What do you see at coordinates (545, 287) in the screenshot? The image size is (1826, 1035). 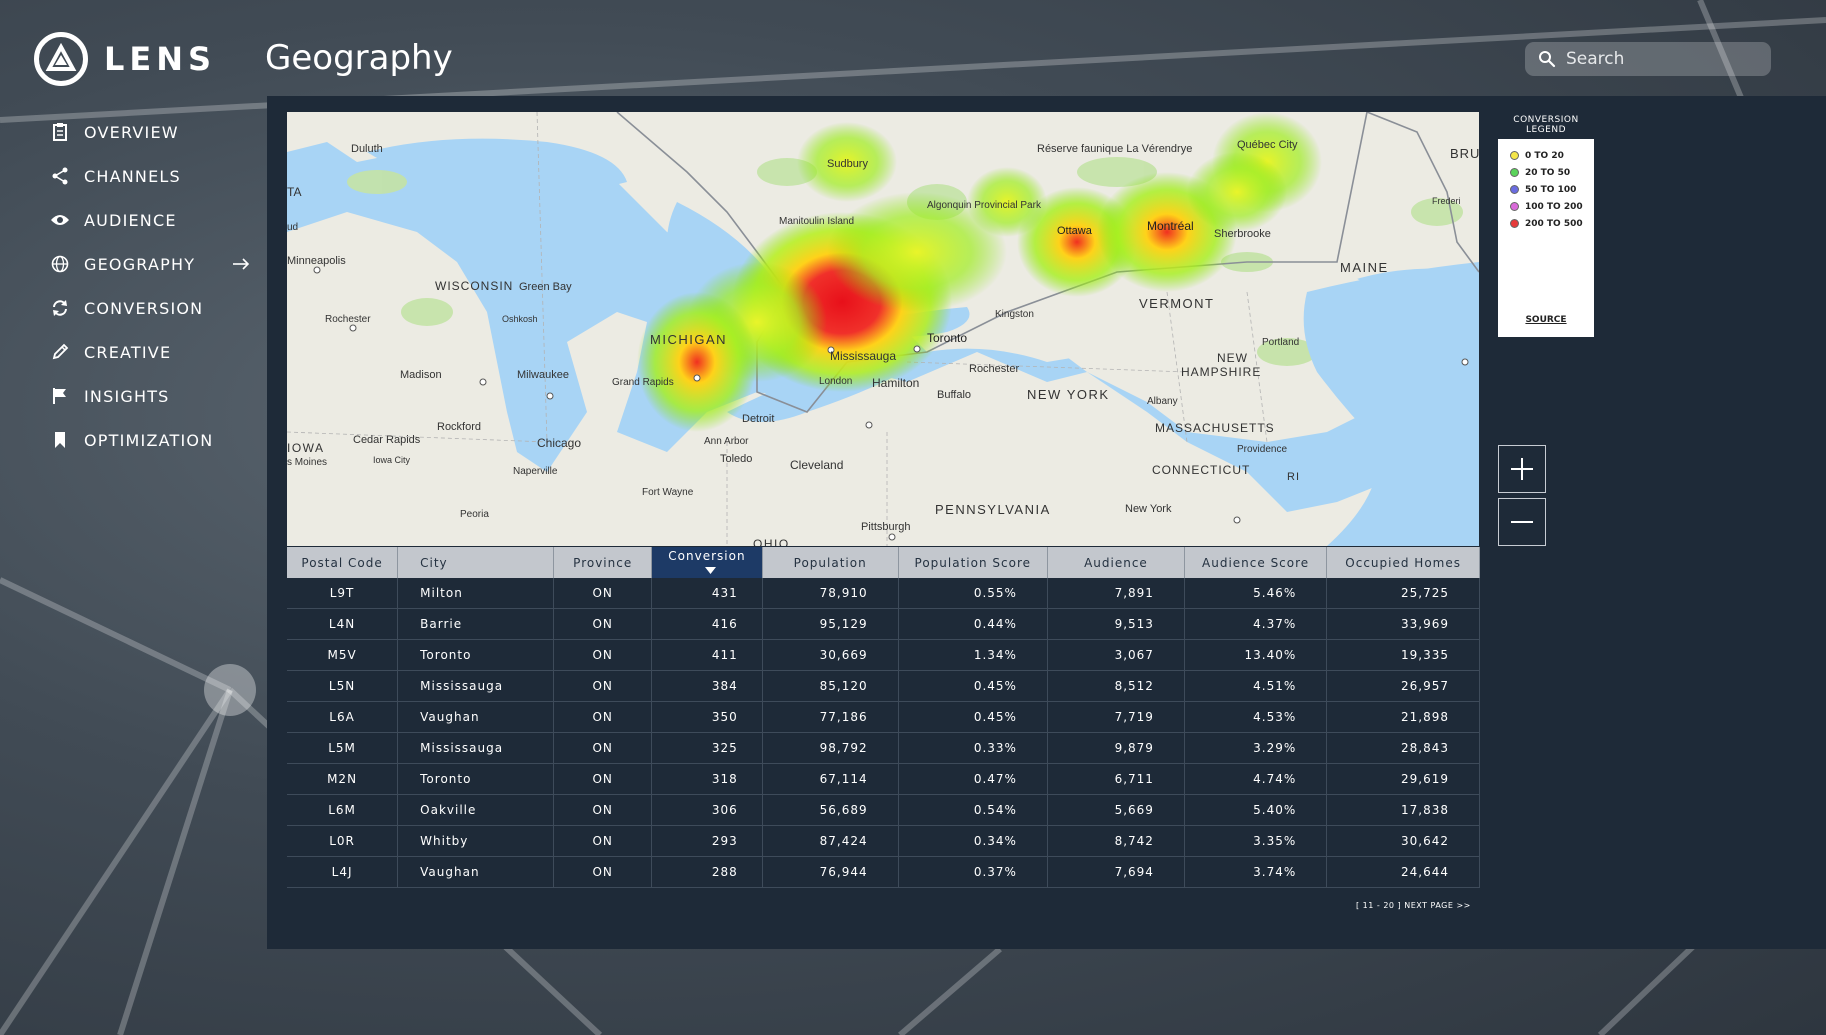 I see `map-label-green-bay: Green Bay` at bounding box center [545, 287].